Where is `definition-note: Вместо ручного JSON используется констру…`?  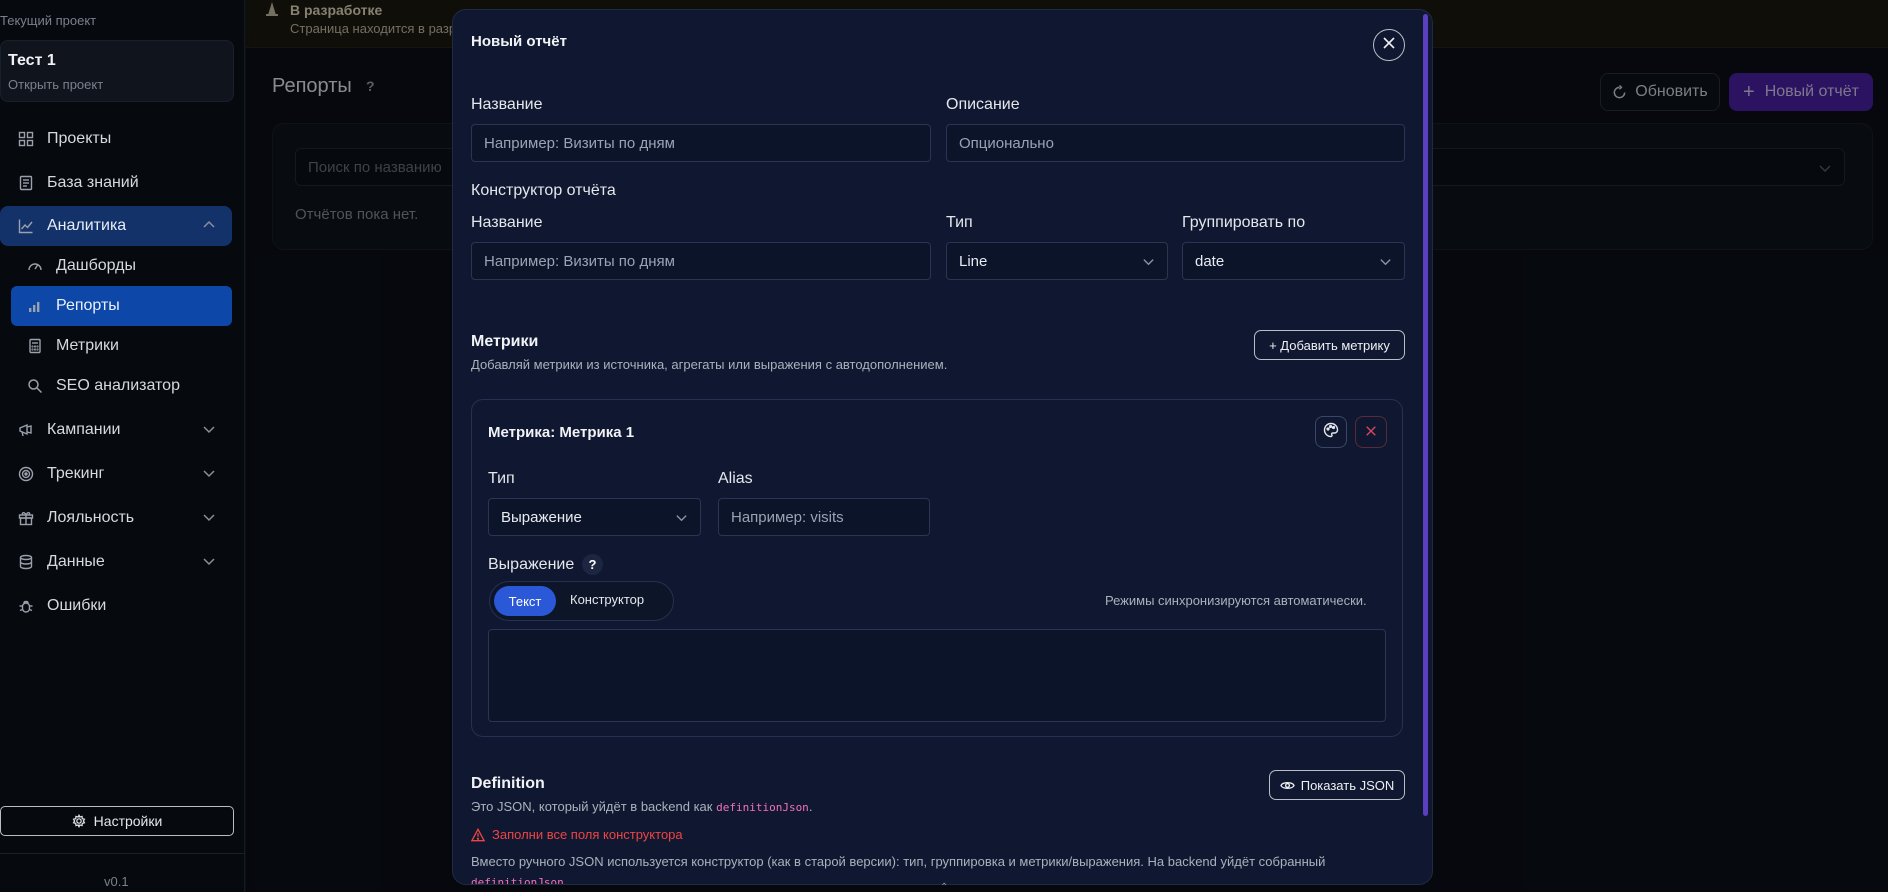 definition-note: Вместо ручного JSON используется констру… is located at coordinates (931, 868).